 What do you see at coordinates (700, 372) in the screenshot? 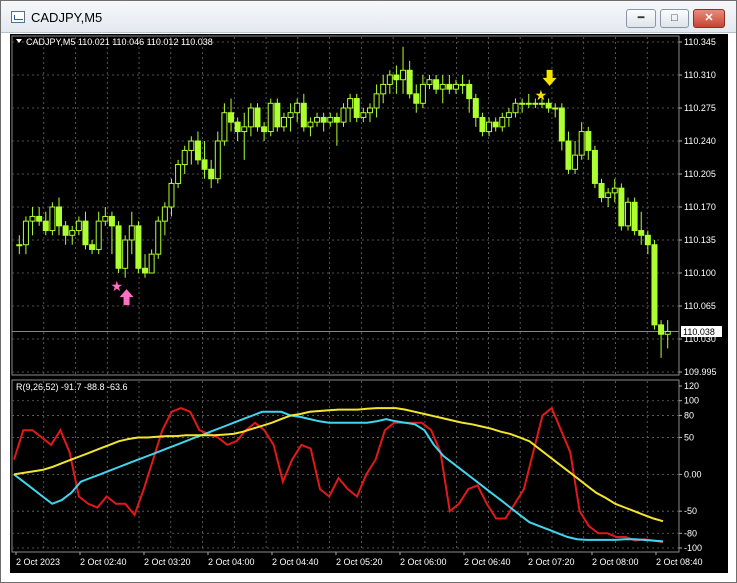
I see `price-tick-label: 109.995` at bounding box center [700, 372].